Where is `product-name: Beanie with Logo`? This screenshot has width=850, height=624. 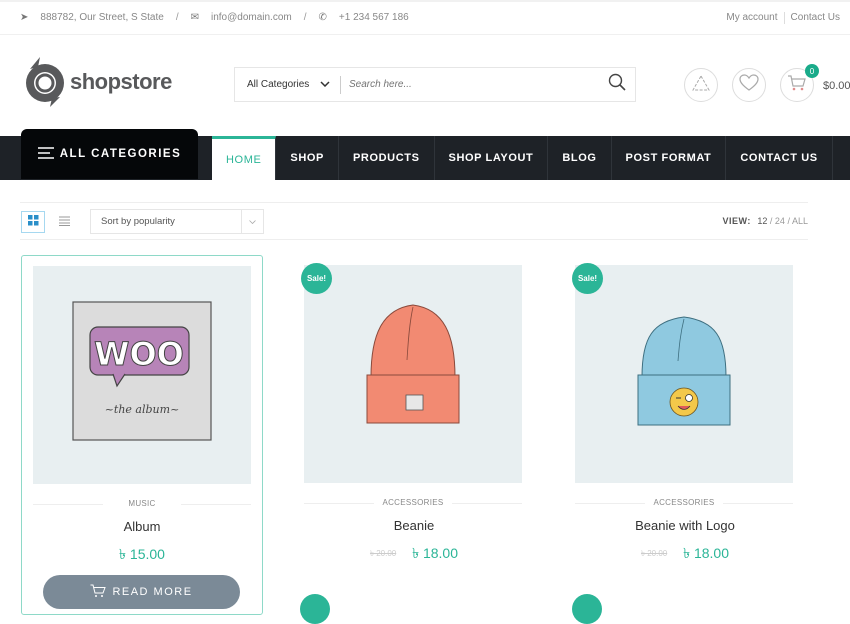 product-name: Beanie with Logo is located at coordinates (685, 525).